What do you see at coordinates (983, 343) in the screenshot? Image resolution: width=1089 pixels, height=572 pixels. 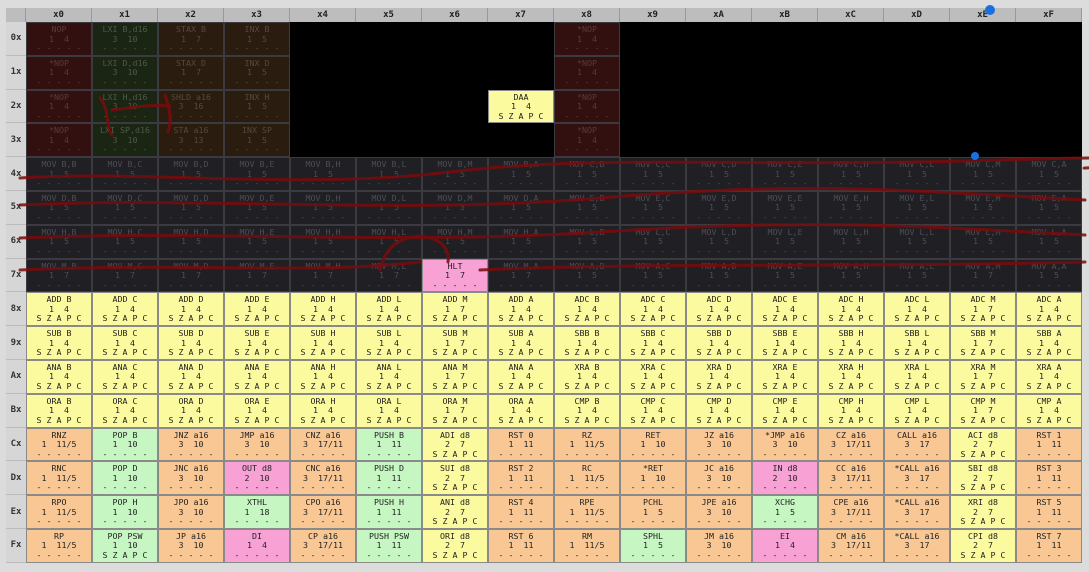 I see `opcode-cell: SBB M1 7S Z A P C` at bounding box center [983, 343].